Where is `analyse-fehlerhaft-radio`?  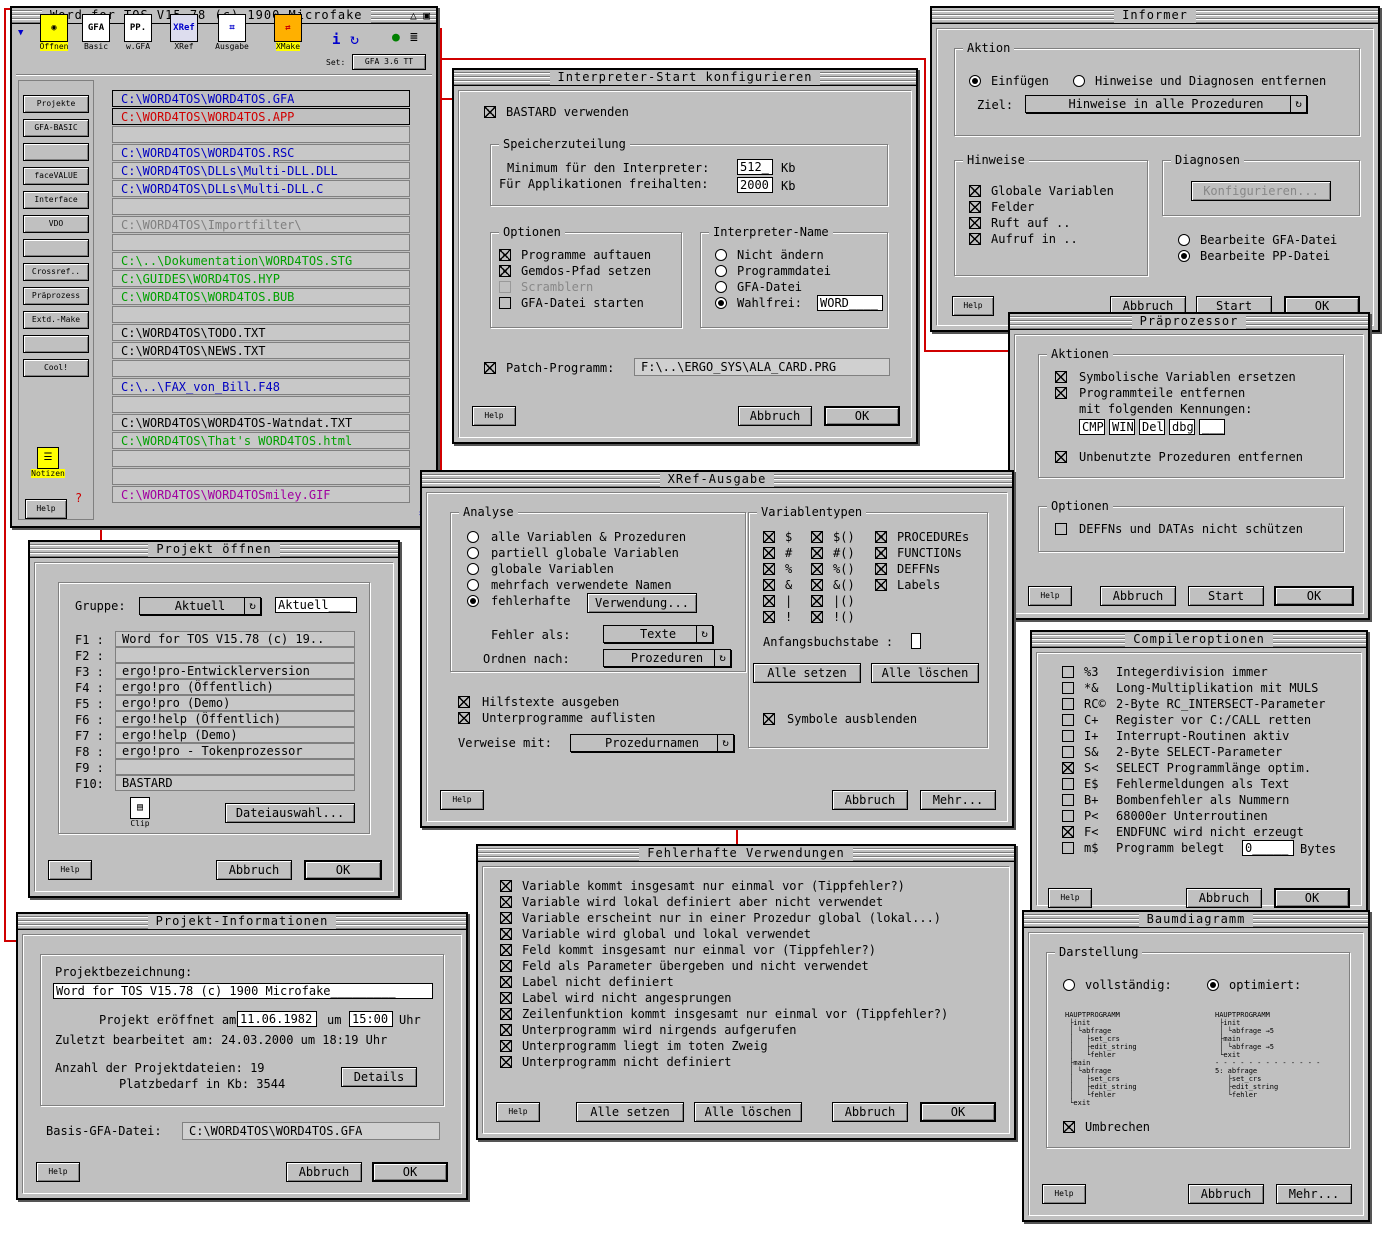 analyse-fehlerhaft-radio is located at coordinates (473, 601).